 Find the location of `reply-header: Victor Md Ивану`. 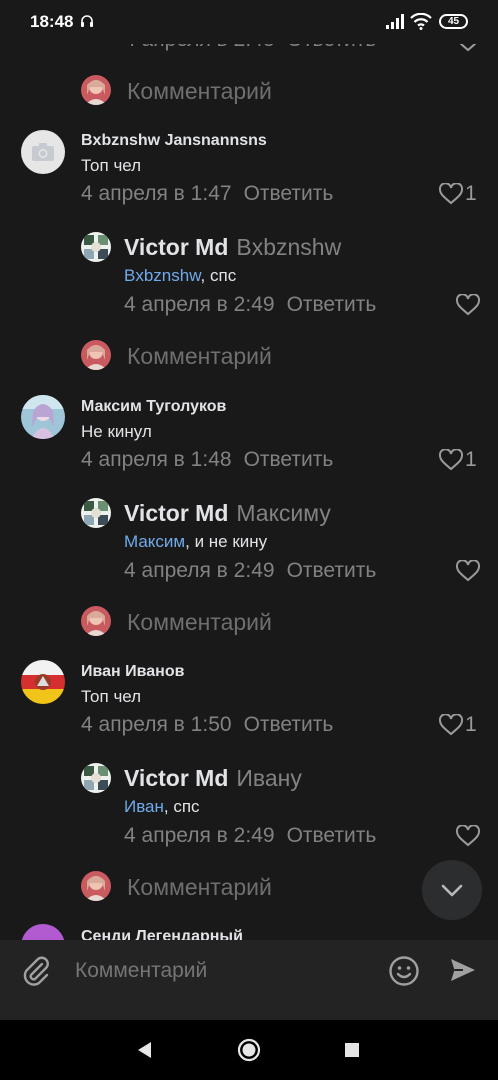

reply-header: Victor Md Ивану is located at coordinates (213, 778).